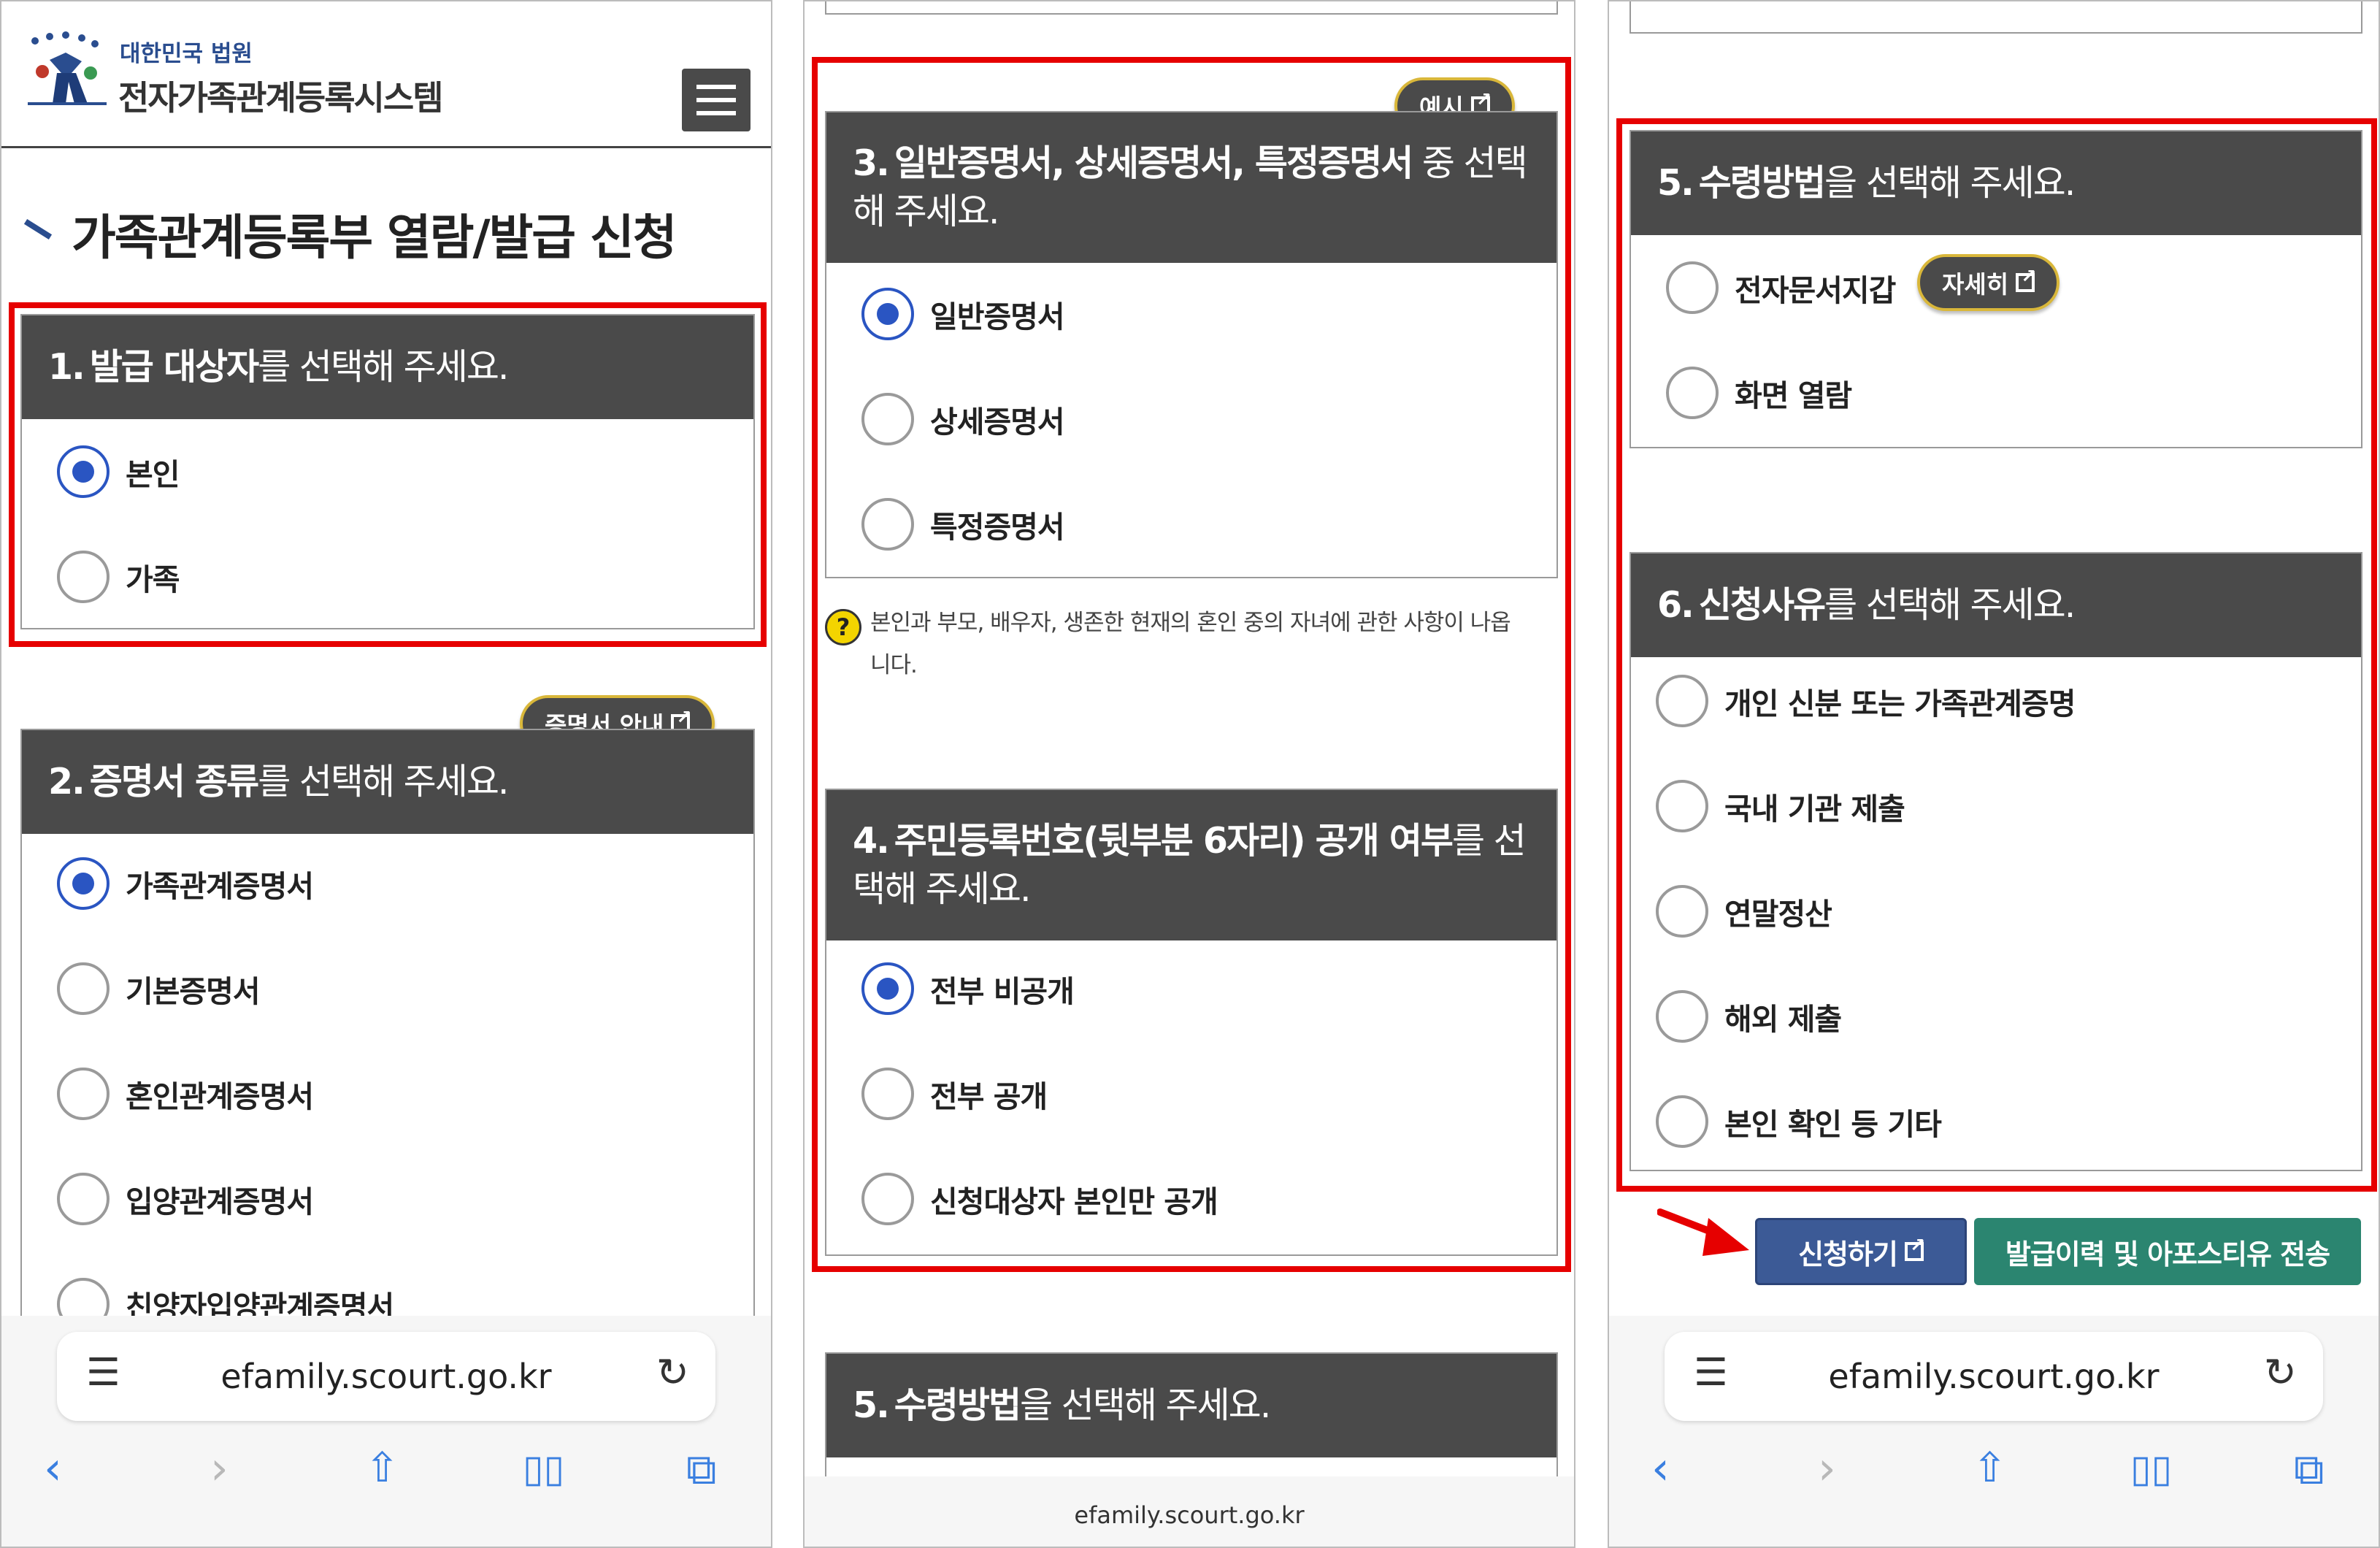 The height and width of the screenshot is (1548, 2380). I want to click on radio-option-family-relation: 가족관계증명서, so click(185, 883).